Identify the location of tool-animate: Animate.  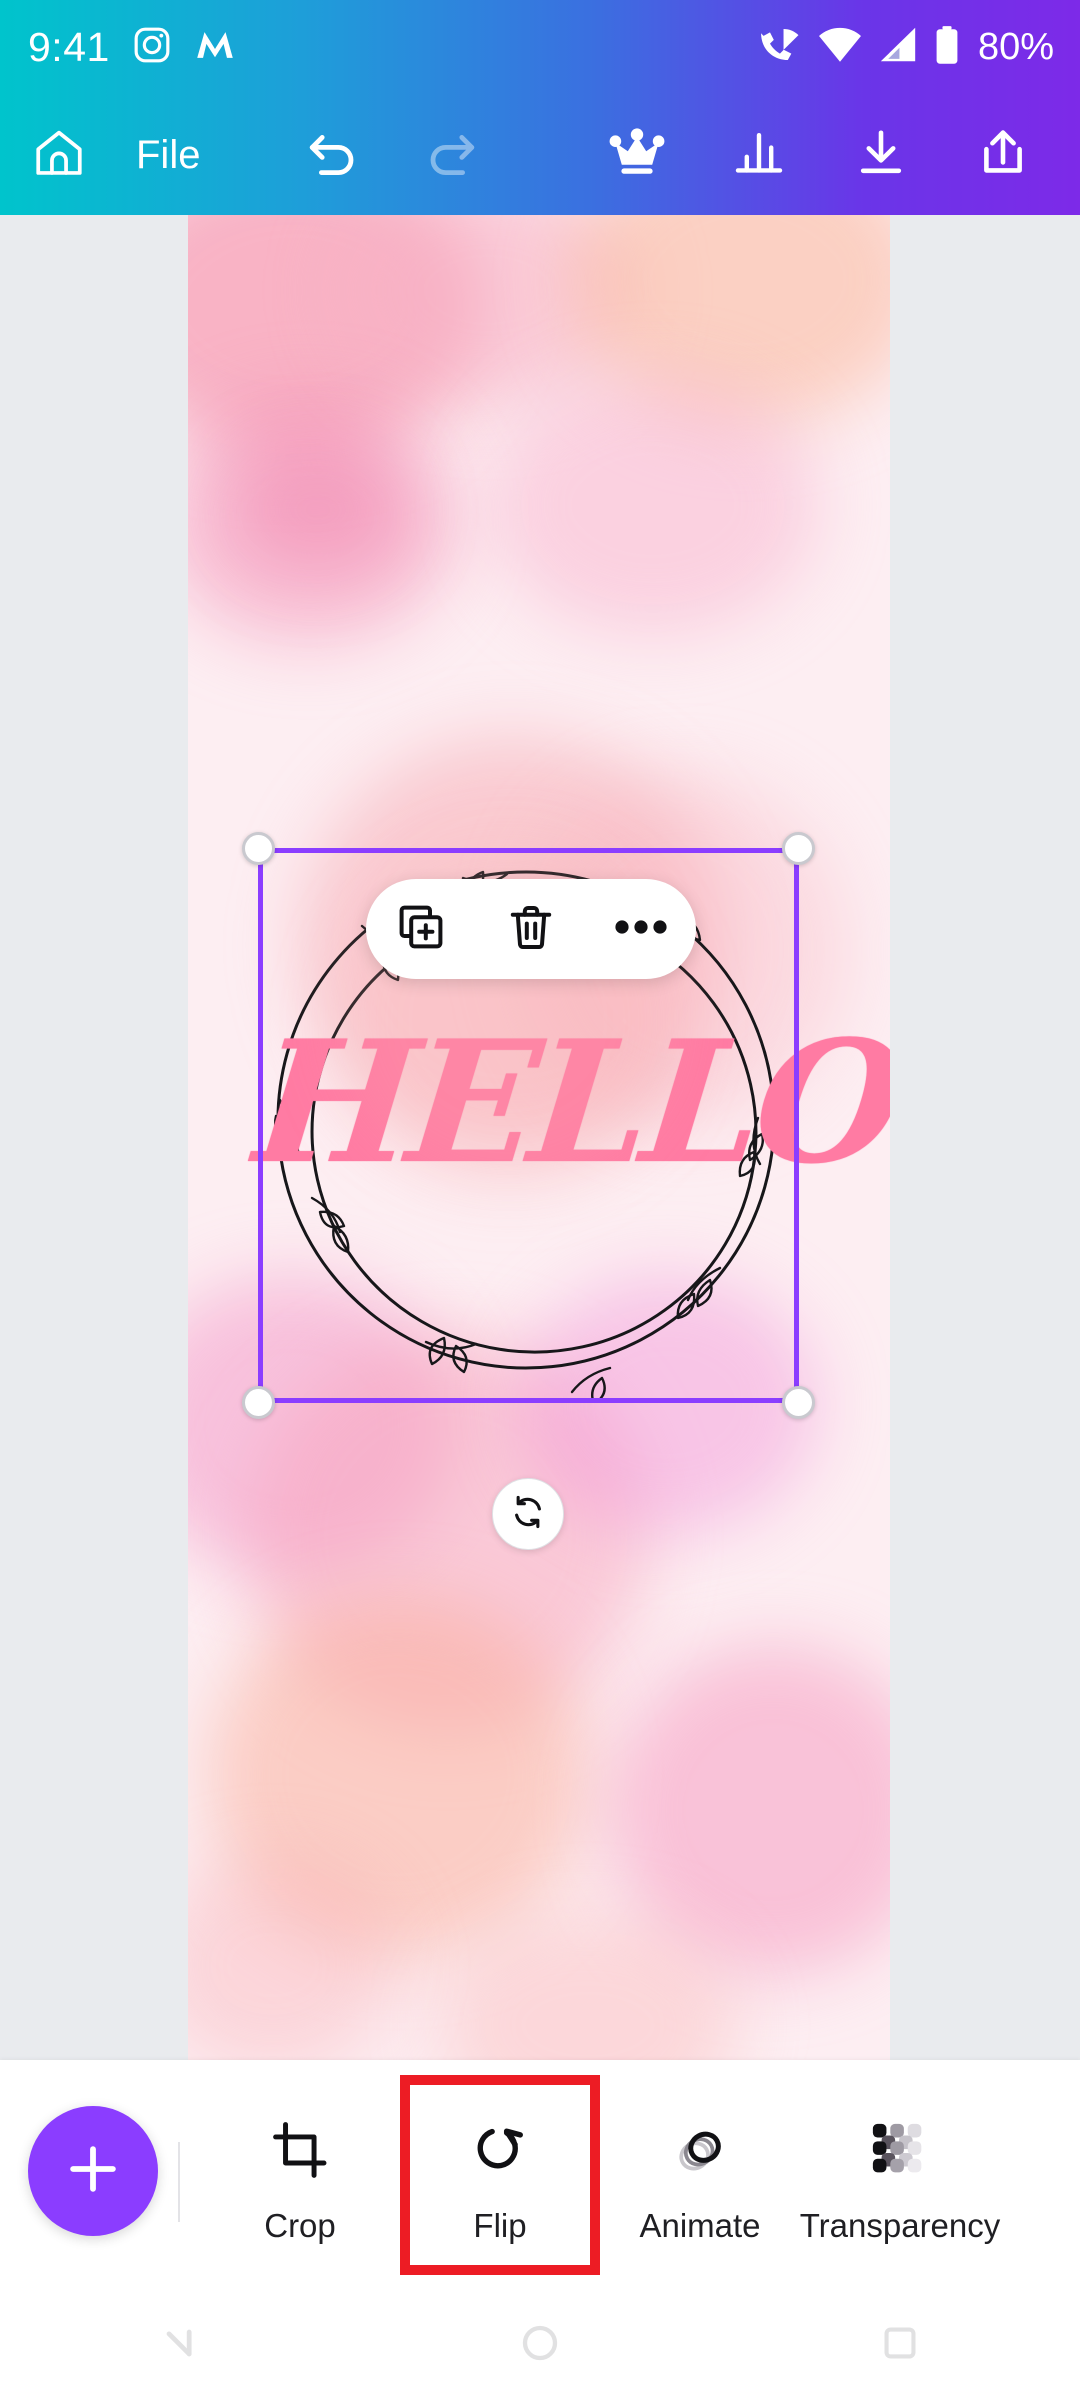
(700, 2175).